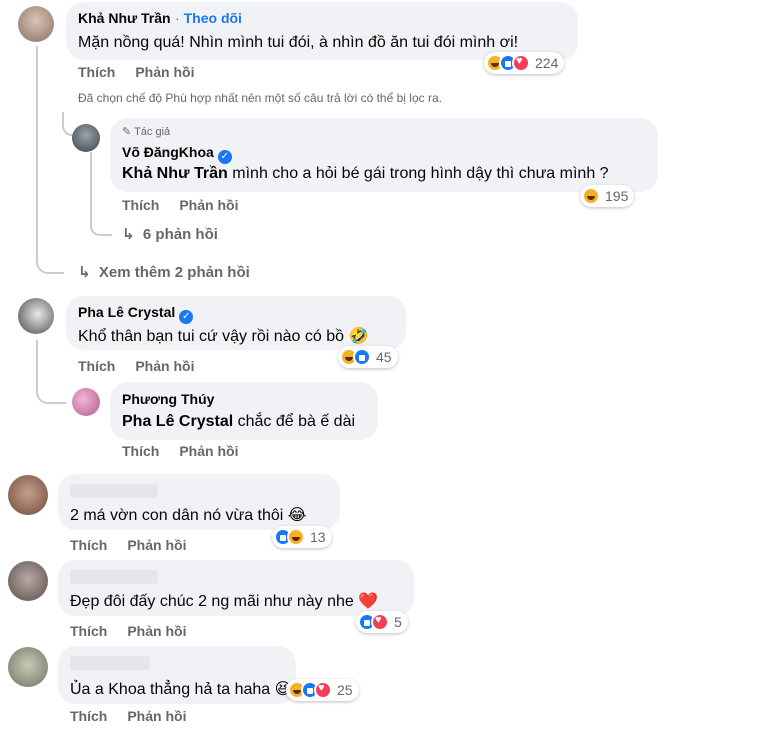 The width and height of the screenshot is (780, 729). What do you see at coordinates (398, 622) in the screenshot?
I see `reaction-count: 5` at bounding box center [398, 622].